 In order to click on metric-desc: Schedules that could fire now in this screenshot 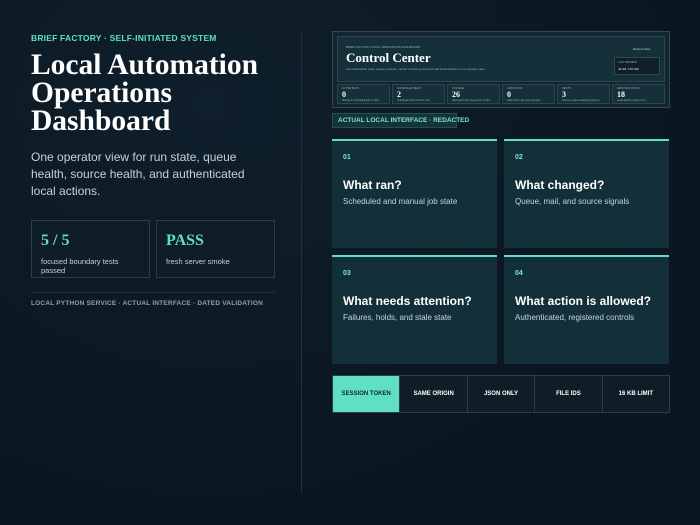, I will do `click(413, 100)`.